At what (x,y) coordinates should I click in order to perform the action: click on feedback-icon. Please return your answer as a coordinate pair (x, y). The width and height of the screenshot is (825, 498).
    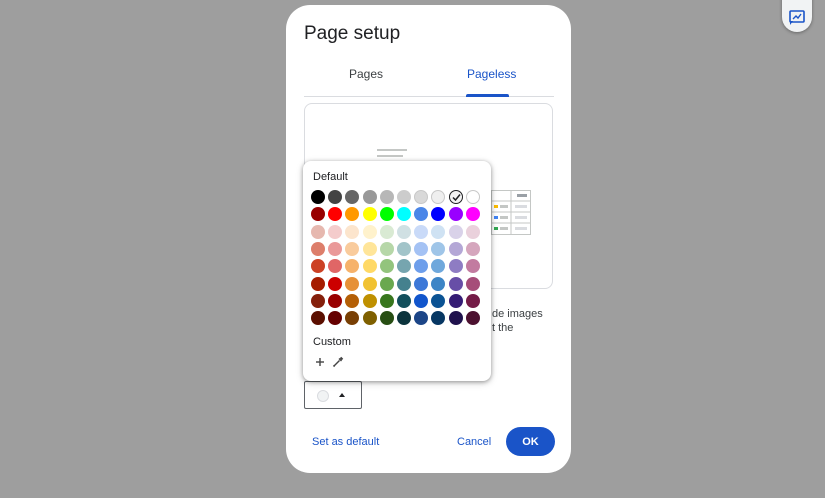
    Looking at the image, I should click on (797, 17).